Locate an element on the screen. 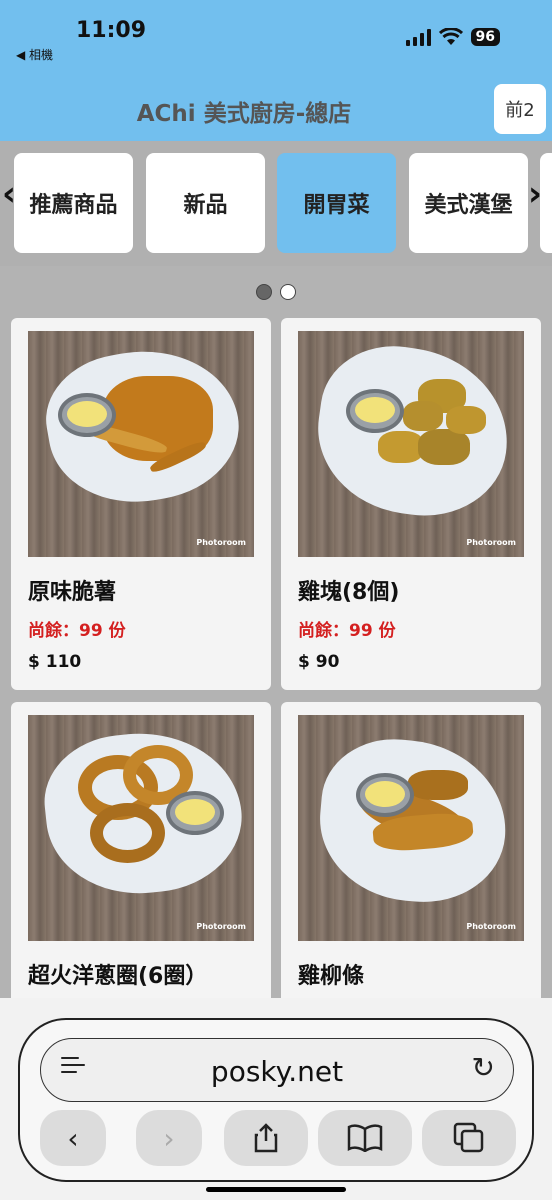  page-title: AChi 美式廚房-總店 is located at coordinates (244, 114).